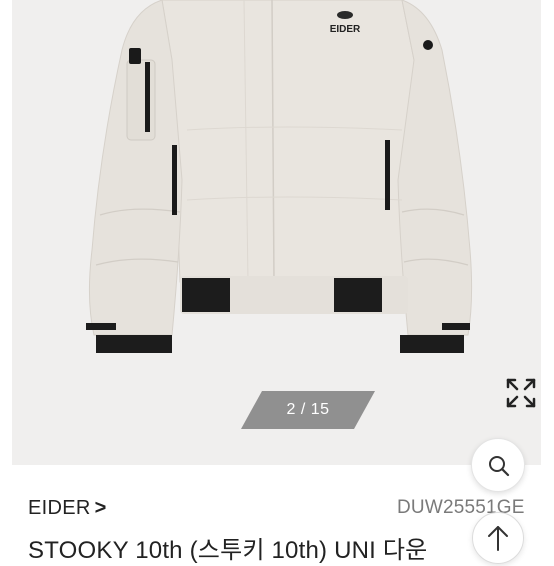  Describe the element at coordinates (141, 100) in the screenshot. I see `sleeve-pocket` at that location.